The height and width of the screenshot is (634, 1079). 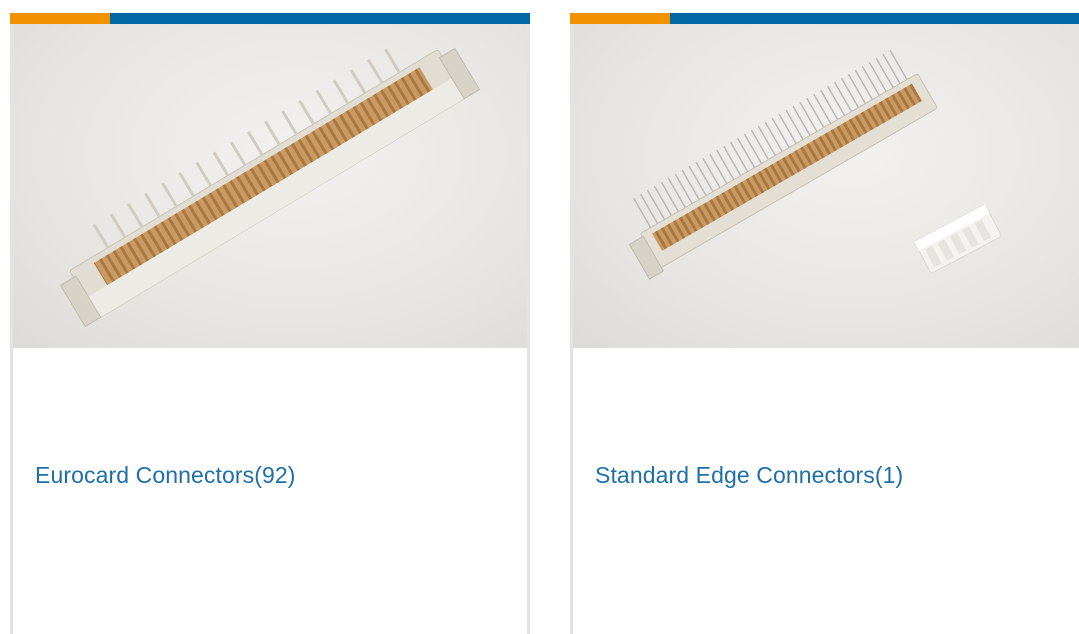 What do you see at coordinates (165, 475) in the screenshot?
I see `card-title-link: Eurocard Connectors(92)` at bounding box center [165, 475].